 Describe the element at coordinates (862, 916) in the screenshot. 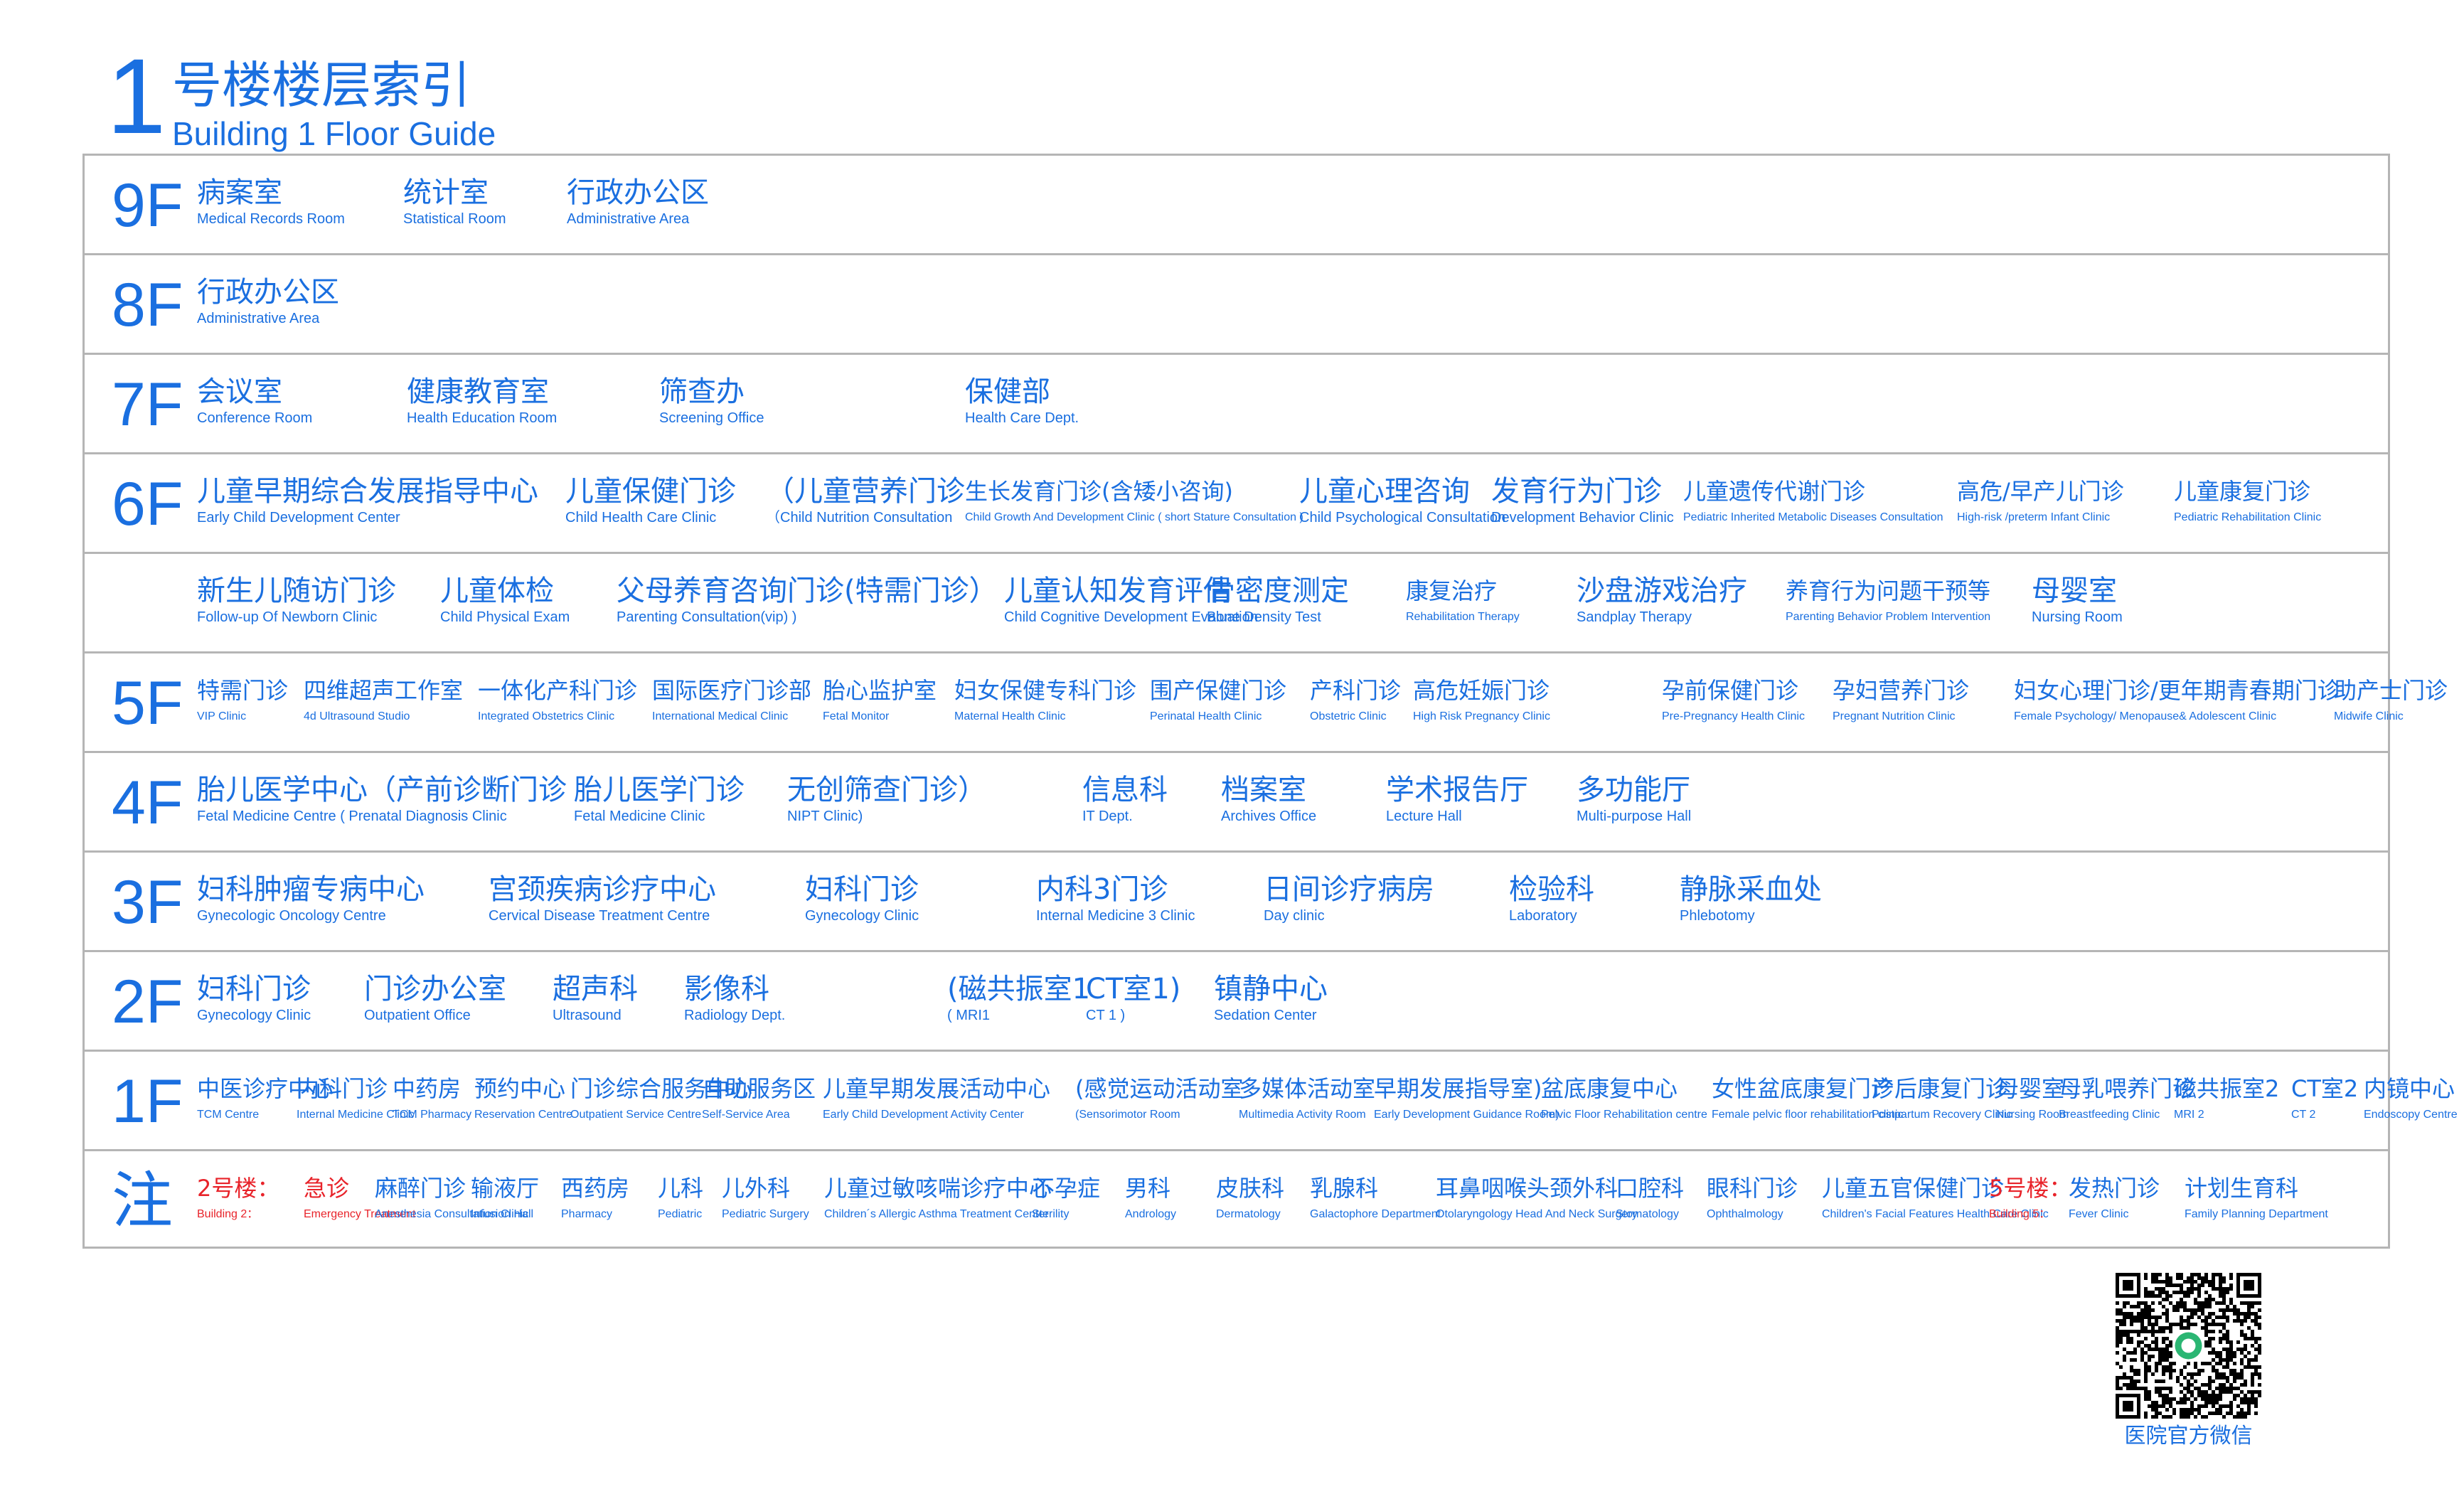

I see `room-name-english: Gynecology Clinic` at that location.